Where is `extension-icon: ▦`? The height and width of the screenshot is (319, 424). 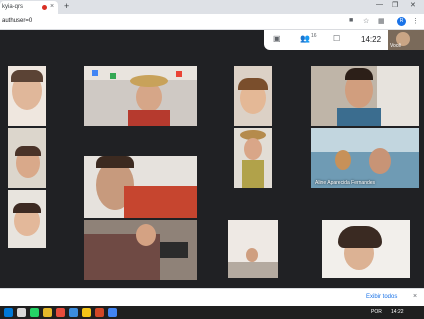 extension-icon: ▦ is located at coordinates (381, 21).